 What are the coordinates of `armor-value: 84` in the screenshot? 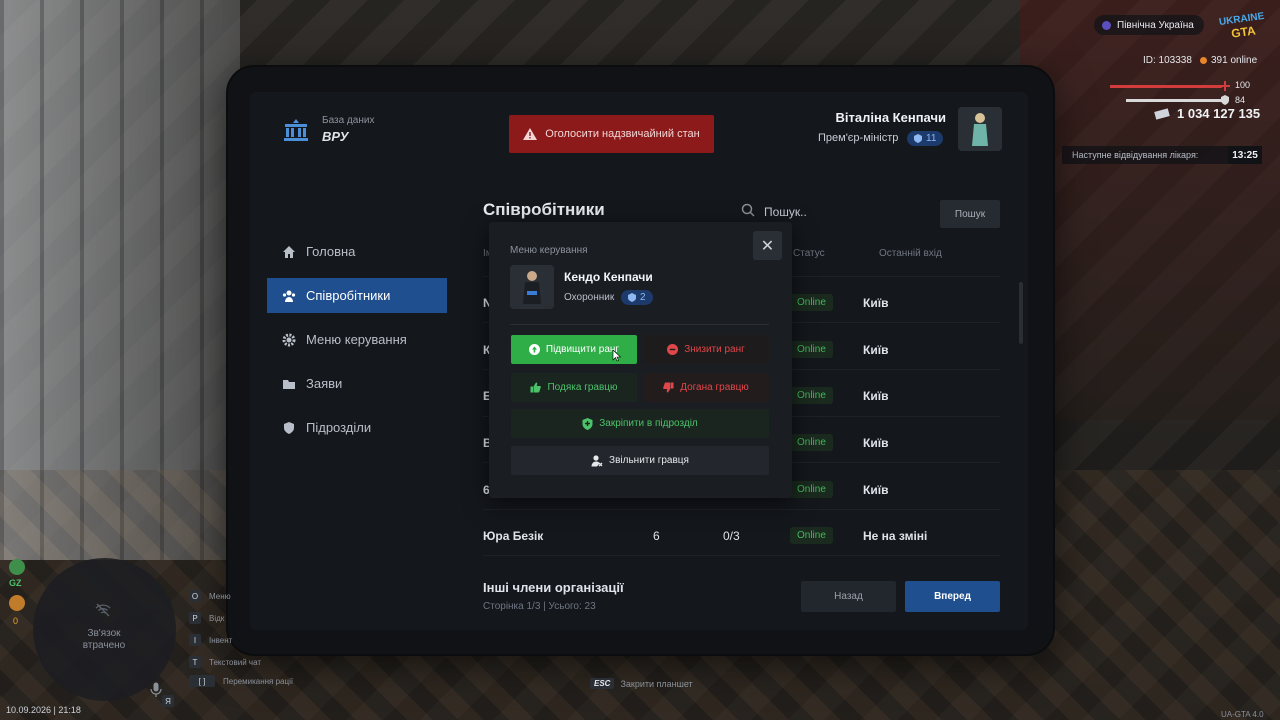 It's located at (1240, 100).